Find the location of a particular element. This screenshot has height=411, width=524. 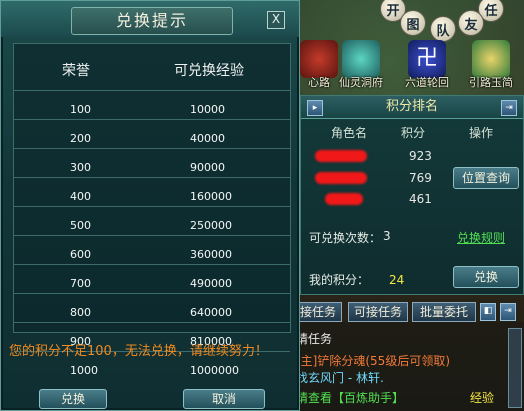

close-icon: X is located at coordinates (276, 20).